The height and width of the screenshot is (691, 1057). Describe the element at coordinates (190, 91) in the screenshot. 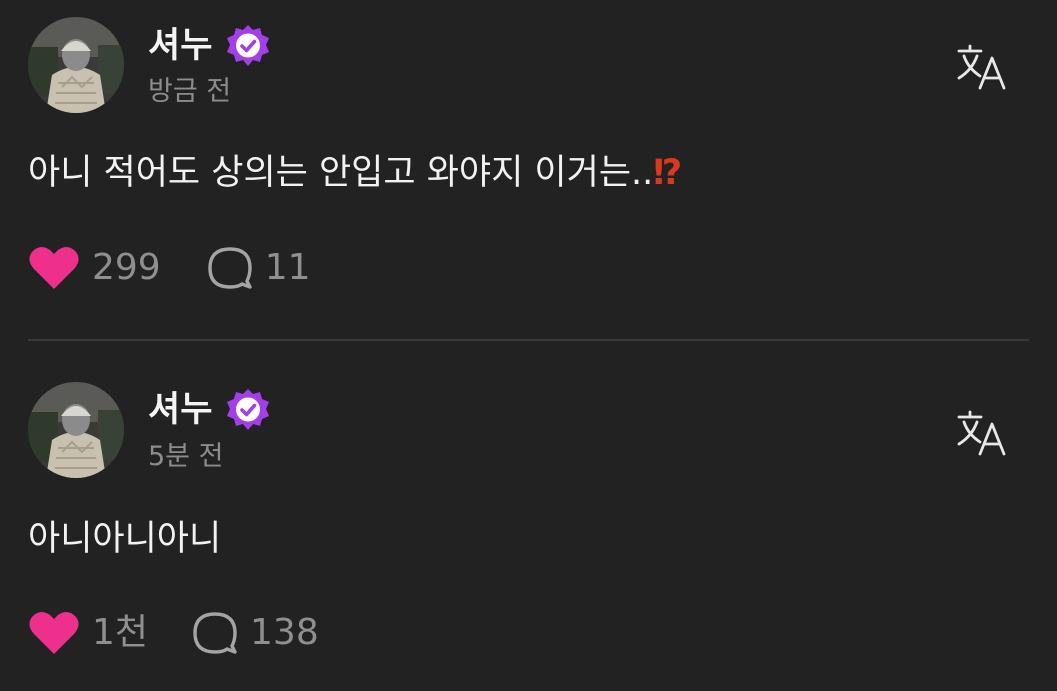

I see `timestamp: 방금 전` at that location.